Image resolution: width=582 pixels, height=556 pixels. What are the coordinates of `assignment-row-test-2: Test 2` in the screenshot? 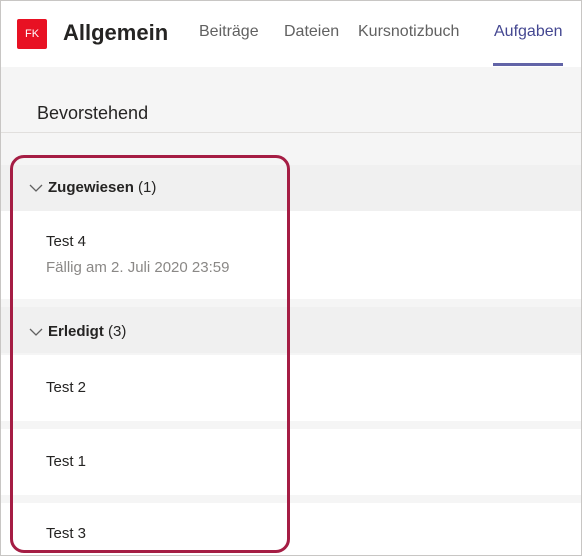 It's located at (291, 388).